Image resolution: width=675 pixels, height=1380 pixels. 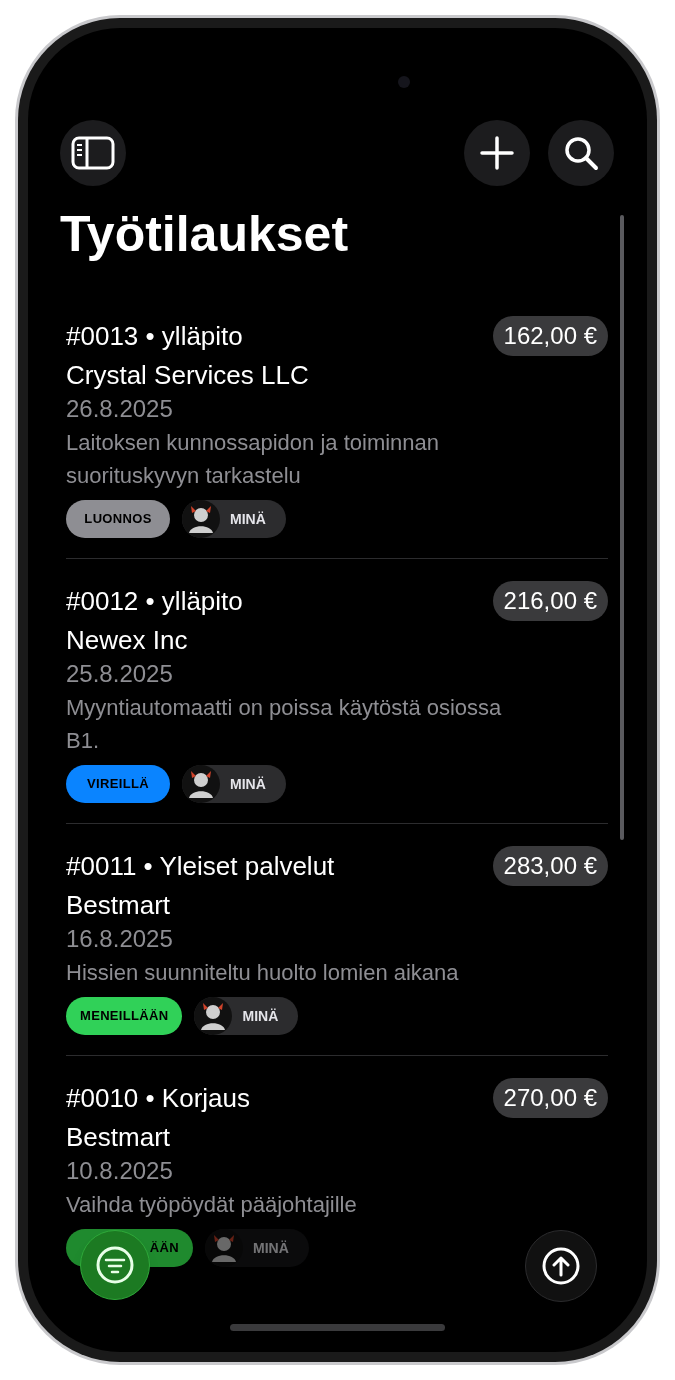 I want to click on sidebar-icon, so click(x=93, y=153).